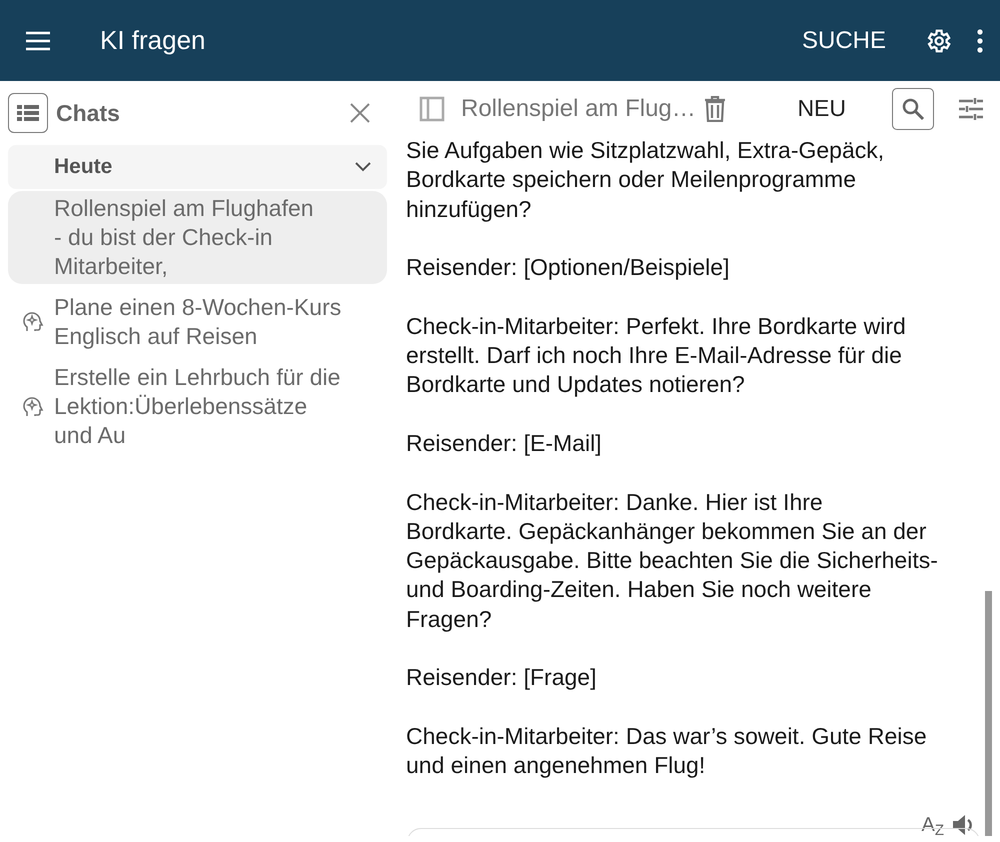 The image size is (1000, 842). What do you see at coordinates (197, 167) in the screenshot?
I see `group-header: Heute` at bounding box center [197, 167].